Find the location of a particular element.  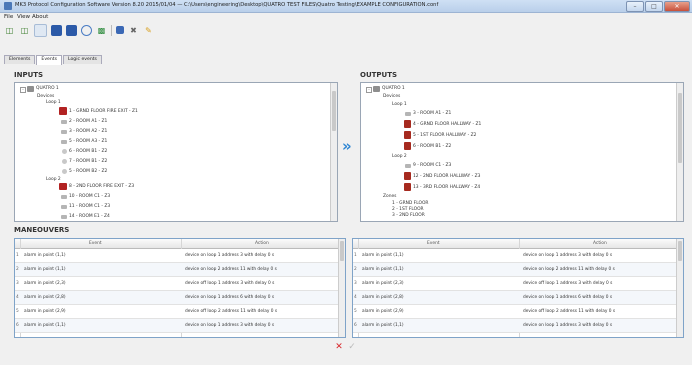

tree-item: 14 - ROOM E1 - Z4 is located at coordinates (89, 216).